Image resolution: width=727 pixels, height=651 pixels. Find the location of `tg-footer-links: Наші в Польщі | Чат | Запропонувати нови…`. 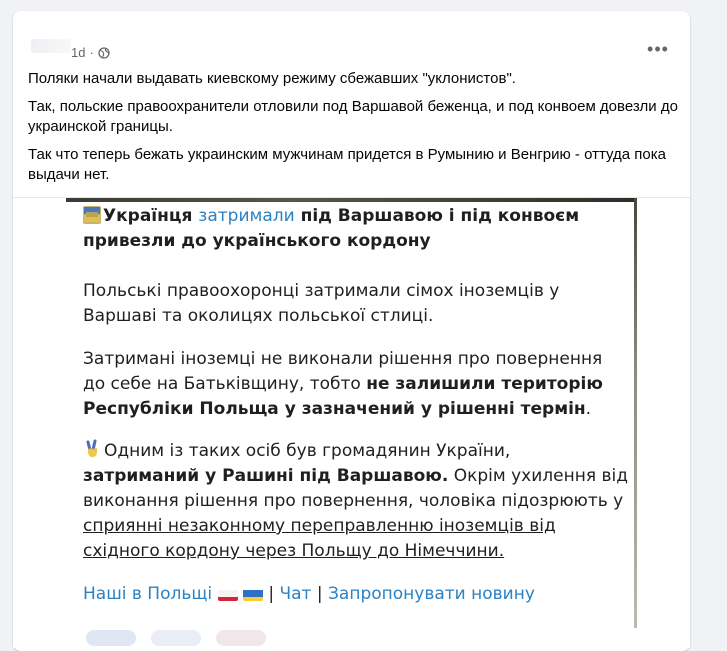

tg-footer-links: Наші в Польщі | Чат | Запропонувати нови… is located at coordinates (355, 594).